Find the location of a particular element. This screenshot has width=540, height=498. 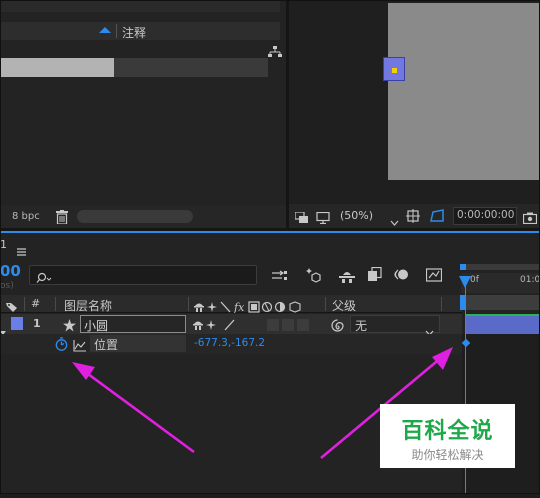

flowchart-icon is located at coordinates (275, 50).